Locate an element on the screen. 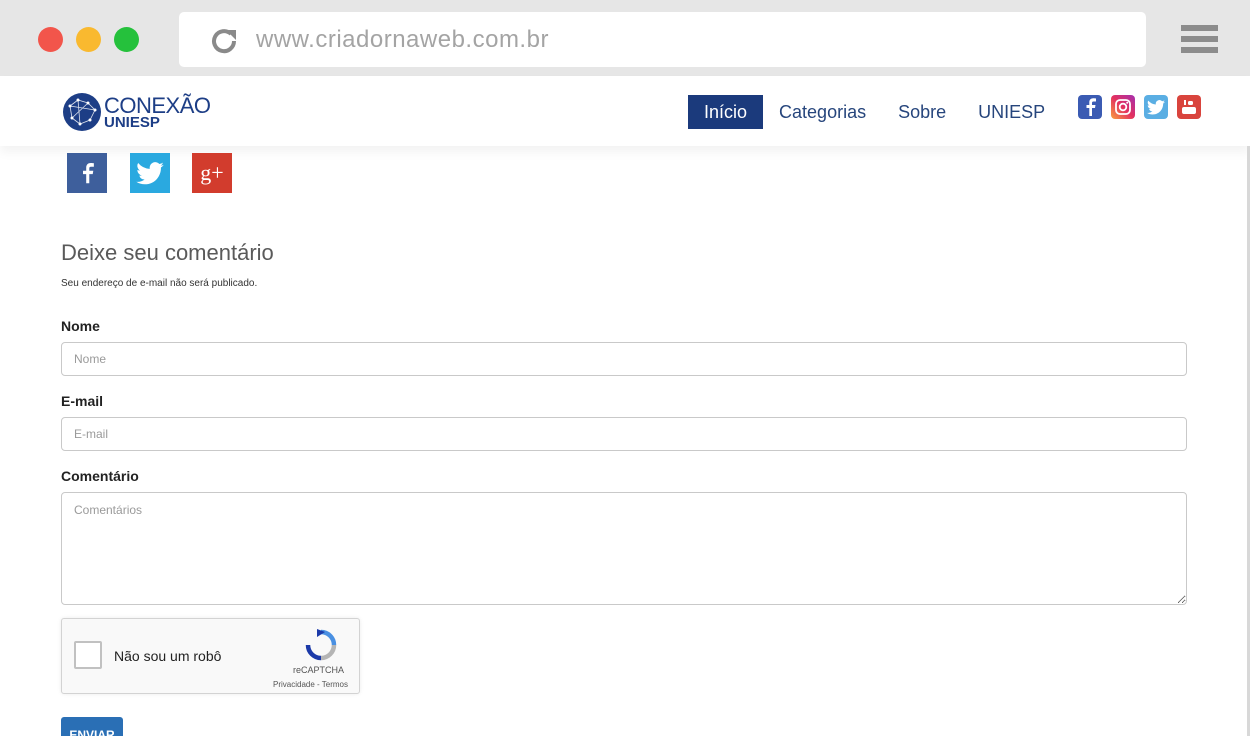  instagram-icon is located at coordinates (1123, 107).